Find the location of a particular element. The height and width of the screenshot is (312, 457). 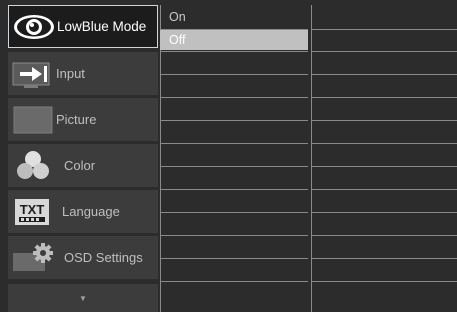

svg-text: TXT is located at coordinates (32, 209).